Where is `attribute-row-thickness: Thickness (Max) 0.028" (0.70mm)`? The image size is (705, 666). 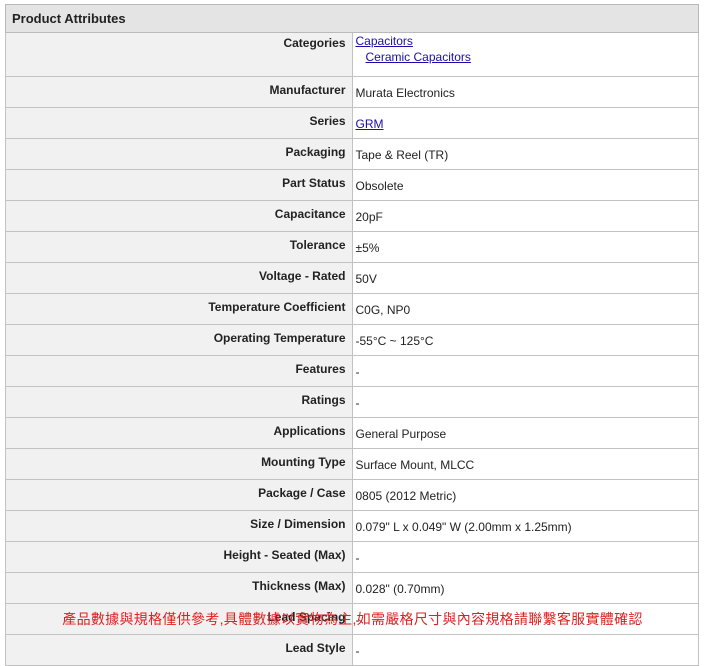
attribute-row-thickness: Thickness (Max) 0.028" (0.70mm) is located at coordinates (352, 588).